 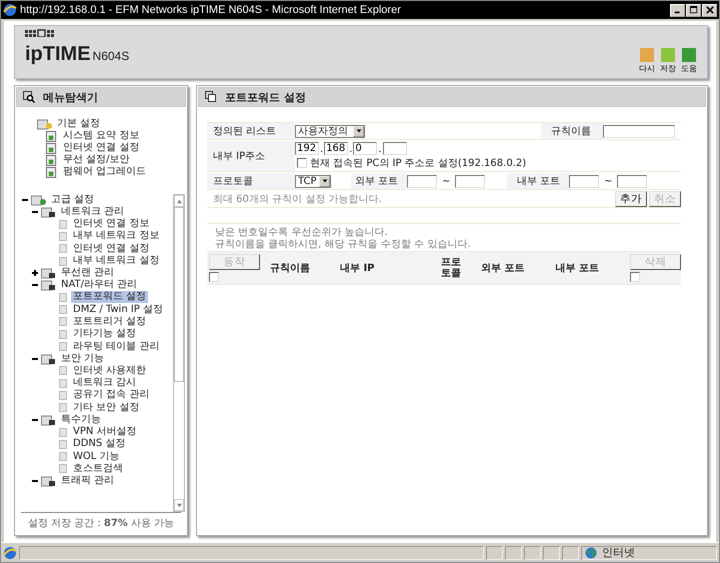 What do you see at coordinates (647, 61) in the screenshot?
I see `toolbar-button: 다시` at bounding box center [647, 61].